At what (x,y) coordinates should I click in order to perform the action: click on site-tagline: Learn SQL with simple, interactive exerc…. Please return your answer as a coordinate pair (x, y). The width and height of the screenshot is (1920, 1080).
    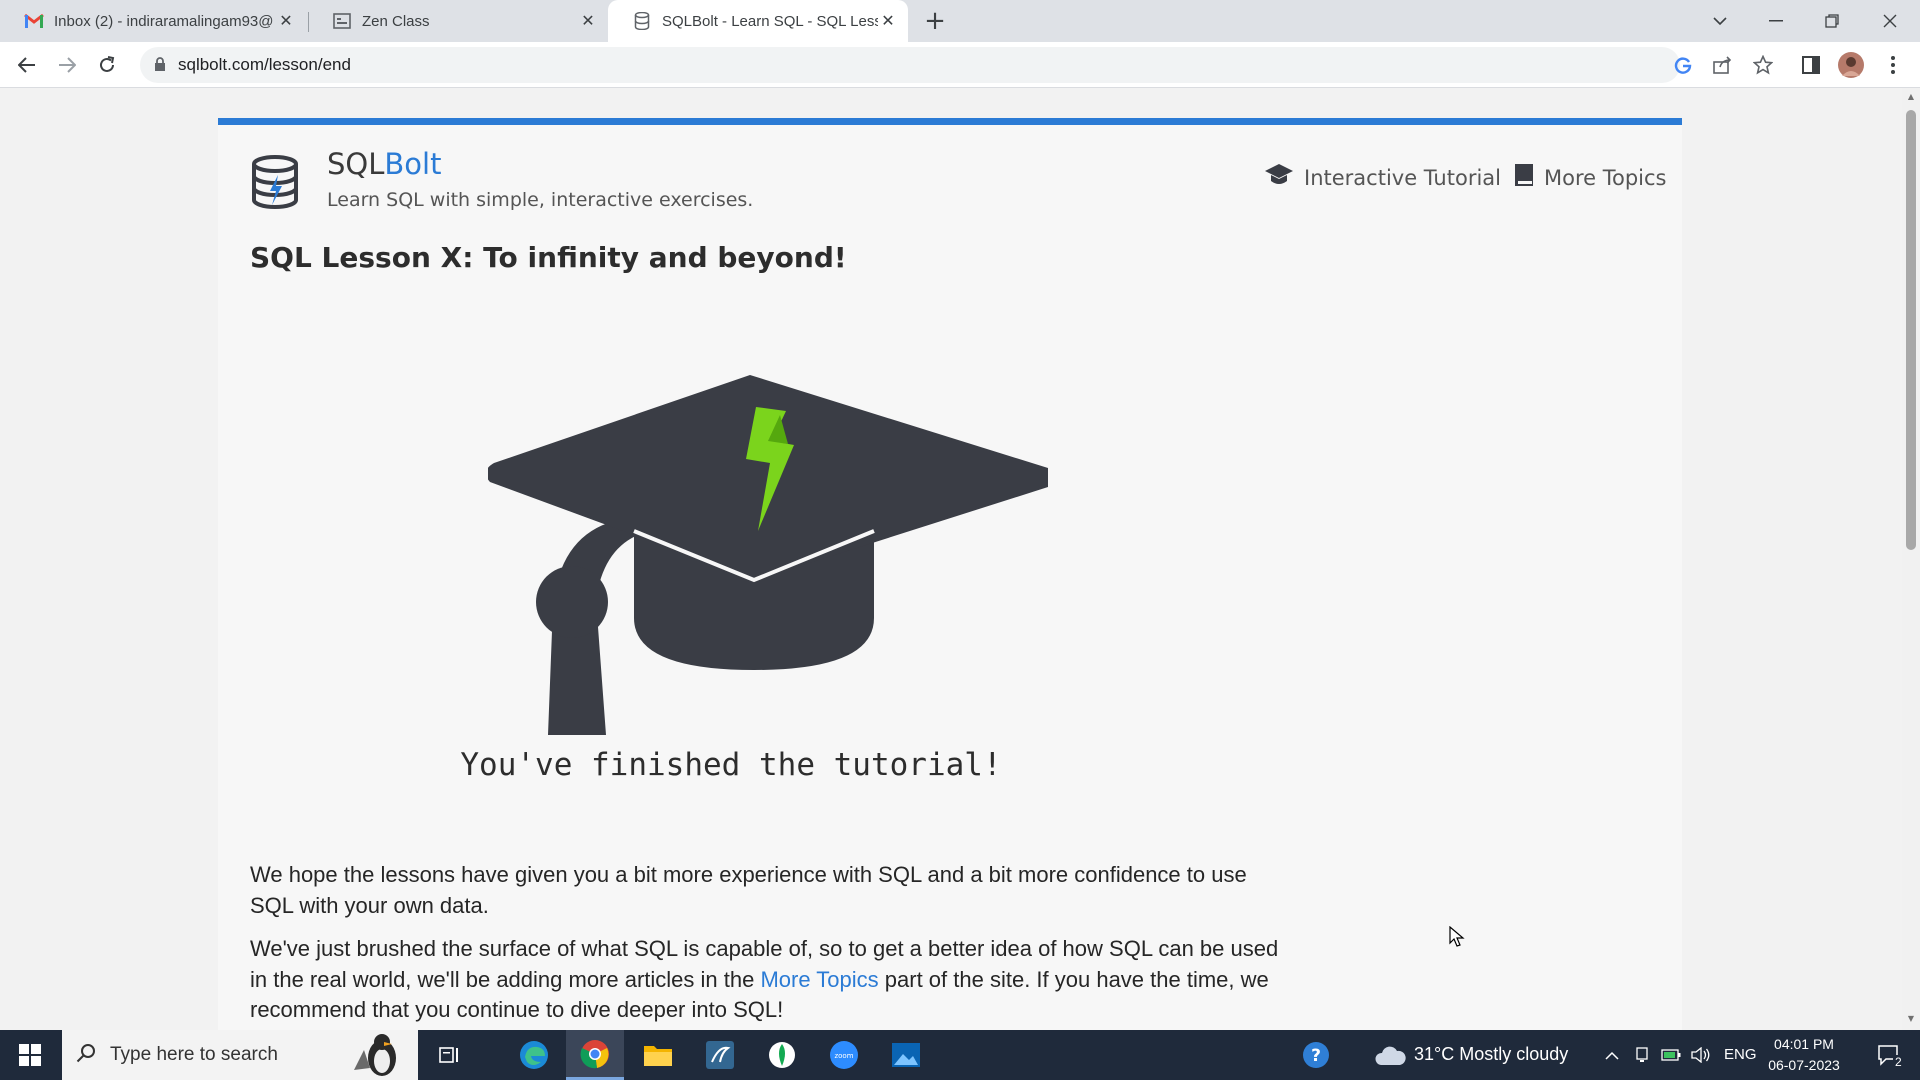
    Looking at the image, I should click on (540, 200).